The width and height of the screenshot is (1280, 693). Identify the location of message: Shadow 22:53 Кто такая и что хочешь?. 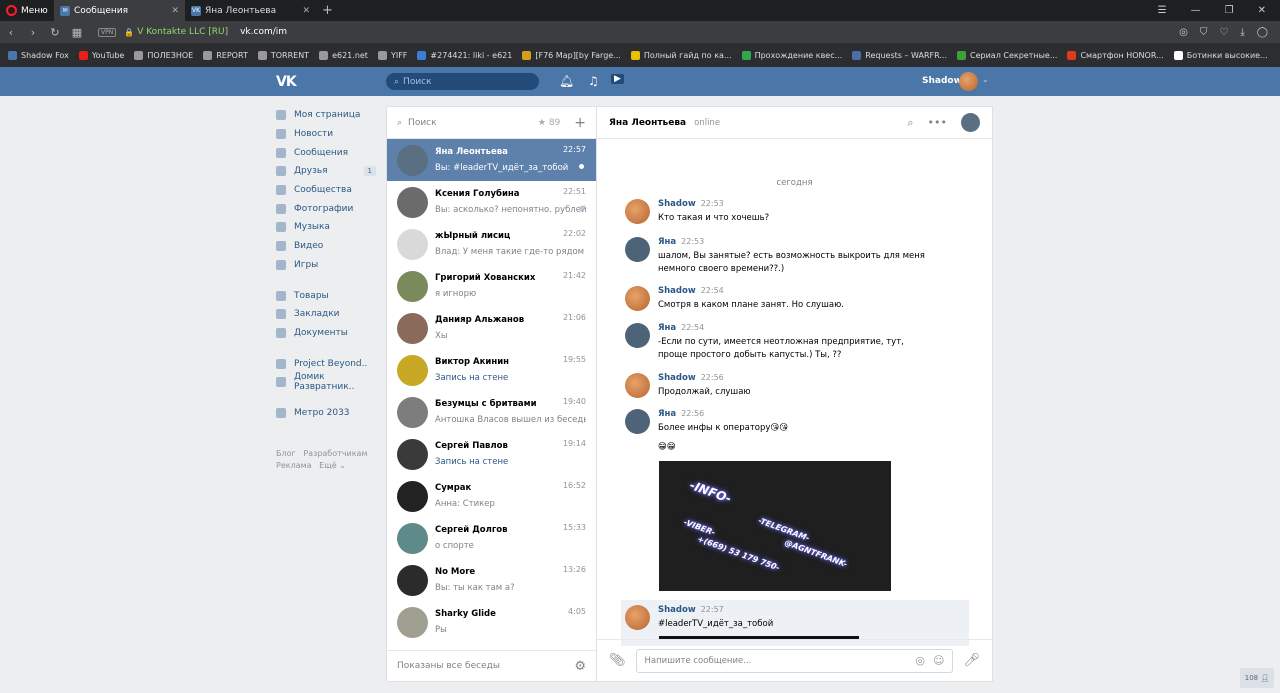
(776, 212).